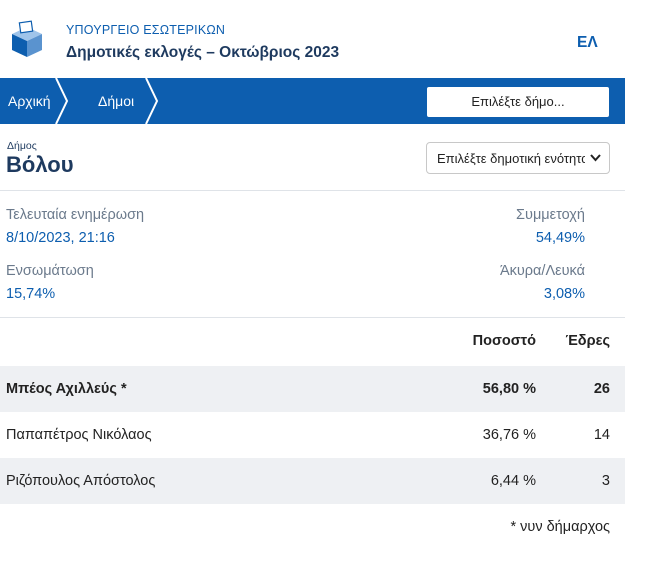 The height and width of the screenshot is (564, 650). What do you see at coordinates (511, 158) in the screenshot?
I see `municipal-unit-dropdown-value: Επιλέξτε δημοτική ενότητα` at bounding box center [511, 158].